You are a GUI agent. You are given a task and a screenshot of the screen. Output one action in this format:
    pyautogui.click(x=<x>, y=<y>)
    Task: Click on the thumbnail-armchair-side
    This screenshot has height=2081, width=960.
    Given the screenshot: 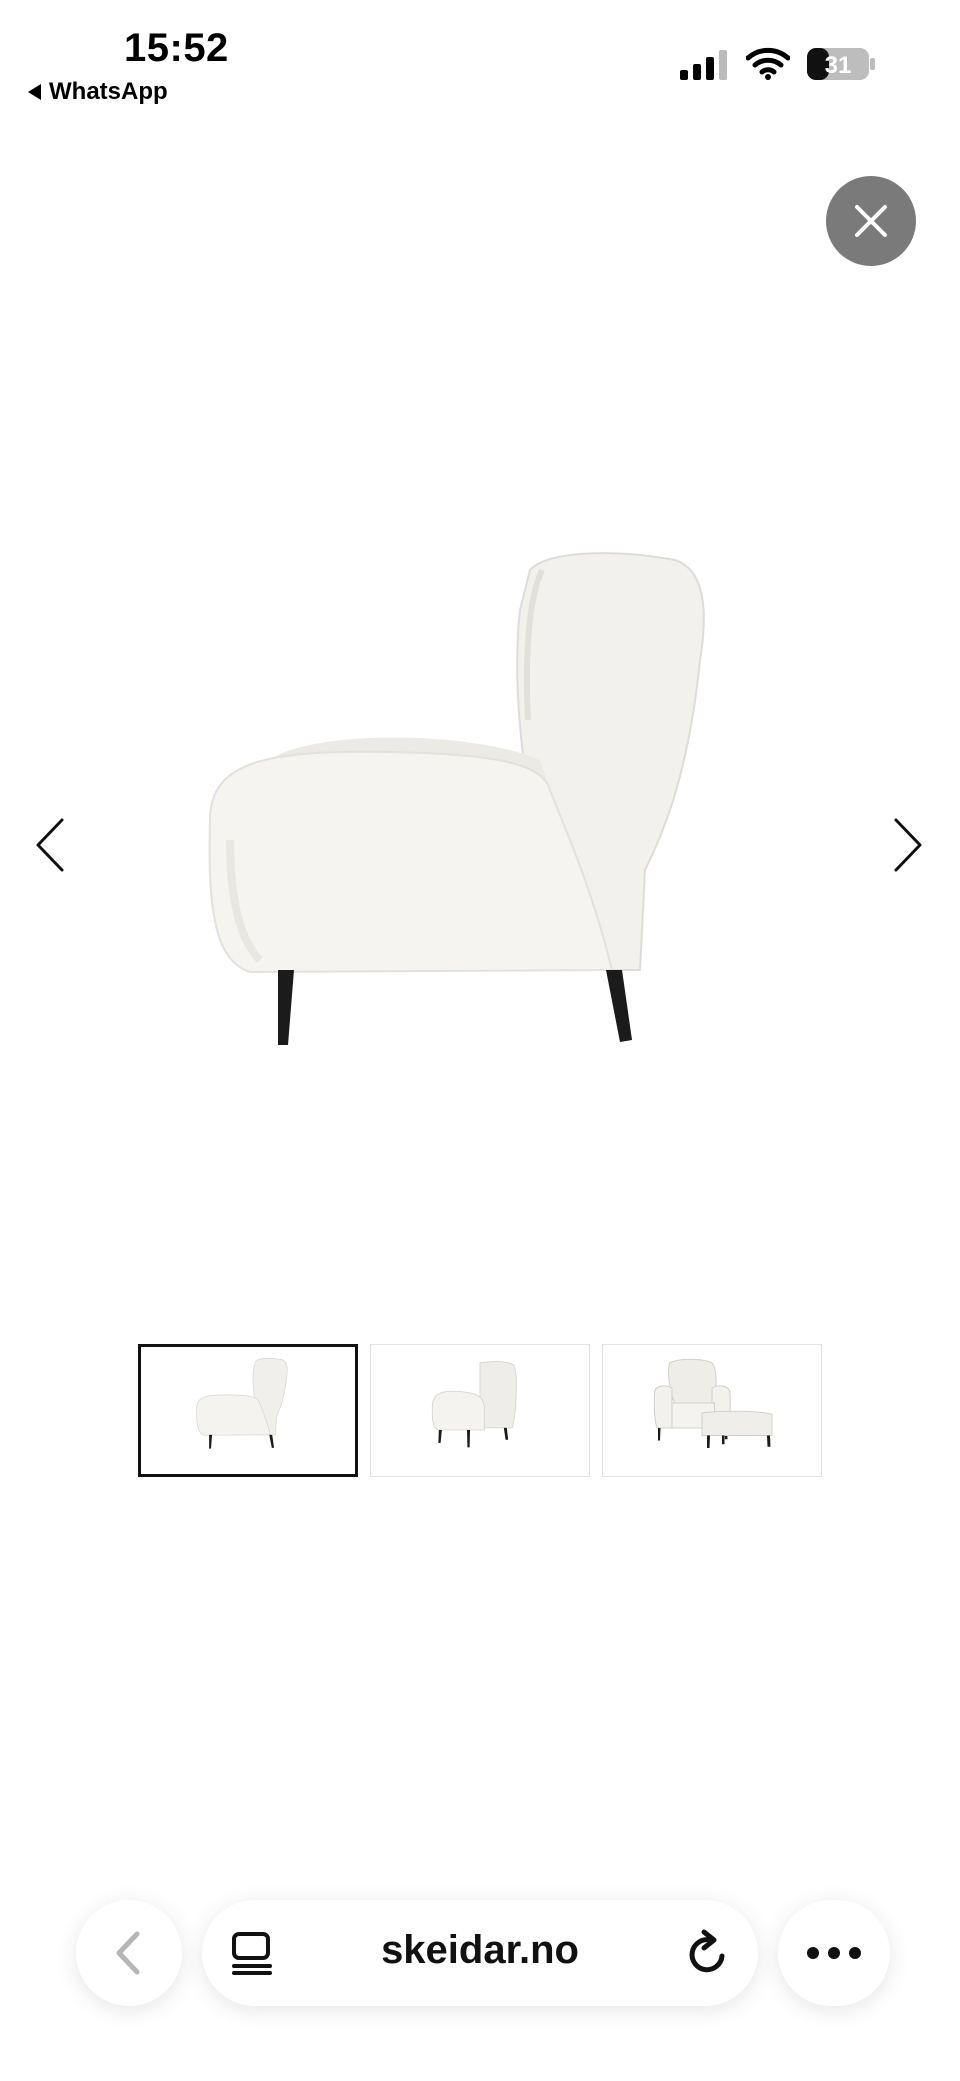 What is the action you would take?
    pyautogui.click(x=248, y=1410)
    